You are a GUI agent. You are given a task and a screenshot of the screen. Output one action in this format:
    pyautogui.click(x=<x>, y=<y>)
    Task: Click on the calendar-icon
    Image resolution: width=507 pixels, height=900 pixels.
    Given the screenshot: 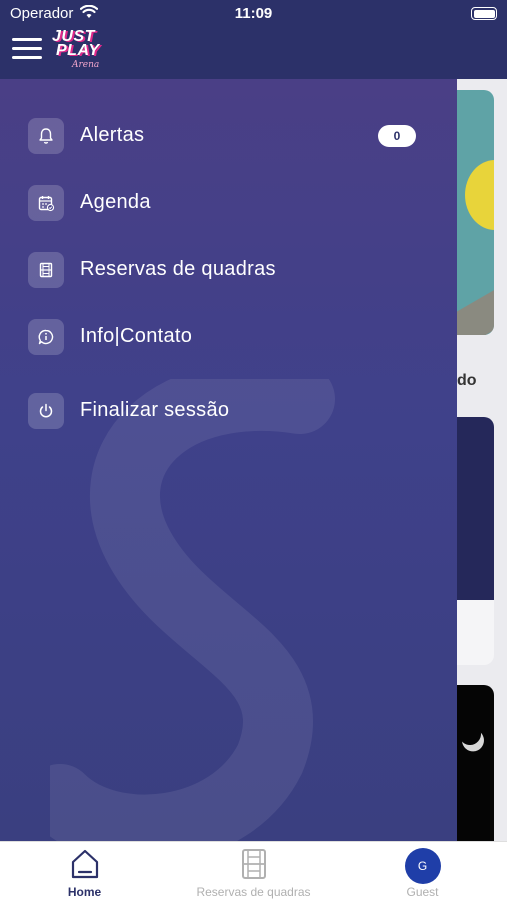 What is the action you would take?
    pyautogui.click(x=46, y=203)
    